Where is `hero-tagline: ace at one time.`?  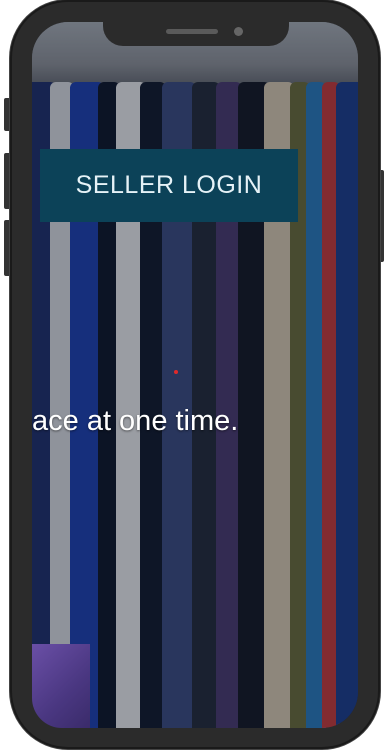
hero-tagline: ace at one time. is located at coordinates (135, 421).